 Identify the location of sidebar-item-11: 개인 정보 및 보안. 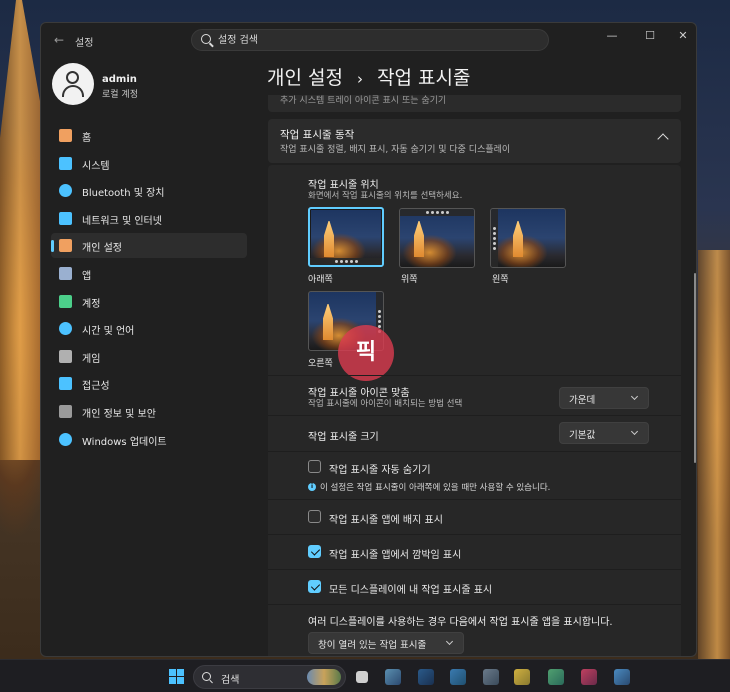
(149, 411).